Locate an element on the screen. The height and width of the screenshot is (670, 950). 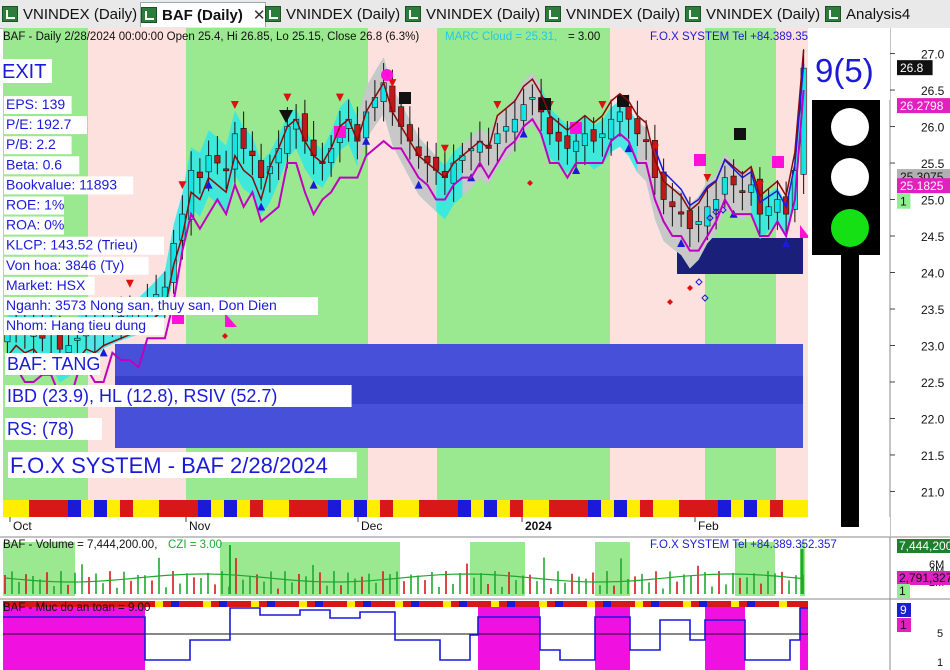
fundamental-10-group: Nganh: 3573 Nong san, thuy san, Don Dien is located at coordinates (161, 306).